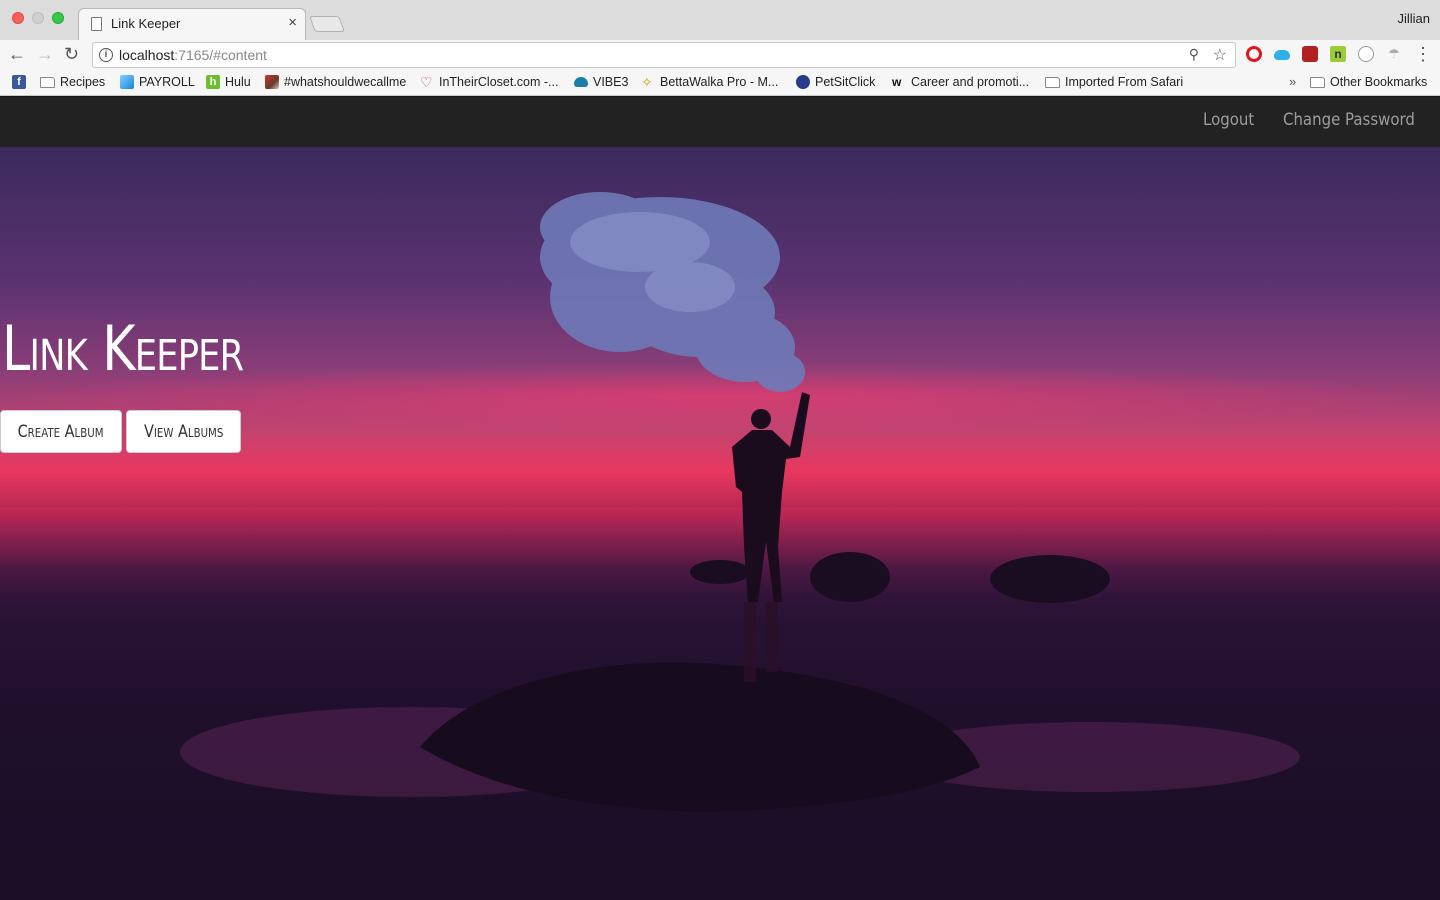 This screenshot has height=900, width=1440. What do you see at coordinates (1413, 18) in the screenshot?
I see `profile-name: Jillian` at bounding box center [1413, 18].